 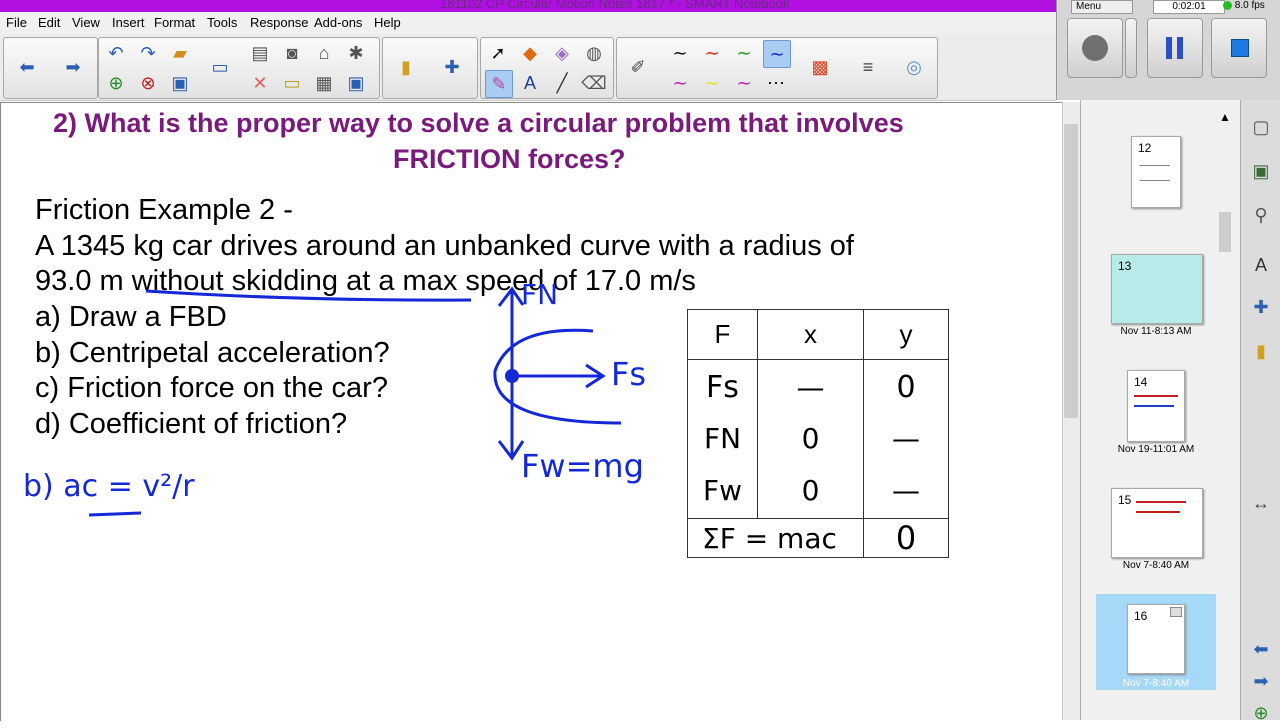 I want to click on record-options-button, so click(x=1131, y=48).